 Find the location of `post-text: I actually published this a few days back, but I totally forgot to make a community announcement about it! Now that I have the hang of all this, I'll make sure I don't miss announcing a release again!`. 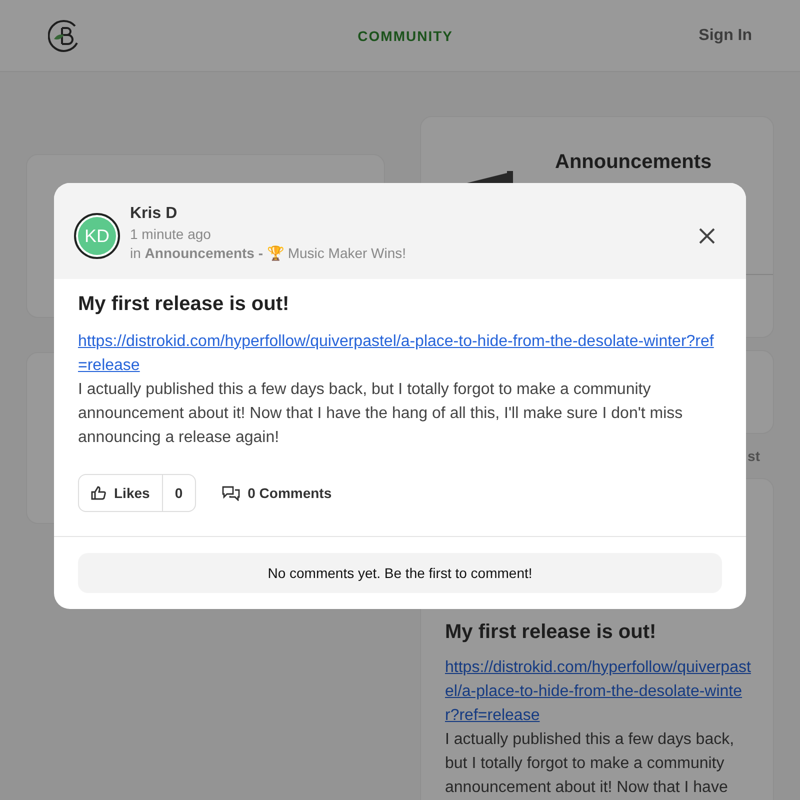

post-text: I actually published this a few days back, but I totally forgot to make a community announcement about it! Now that I have the hang of all this, I'll make sure I don't miss announcing a release again! is located at coordinates (381, 414).